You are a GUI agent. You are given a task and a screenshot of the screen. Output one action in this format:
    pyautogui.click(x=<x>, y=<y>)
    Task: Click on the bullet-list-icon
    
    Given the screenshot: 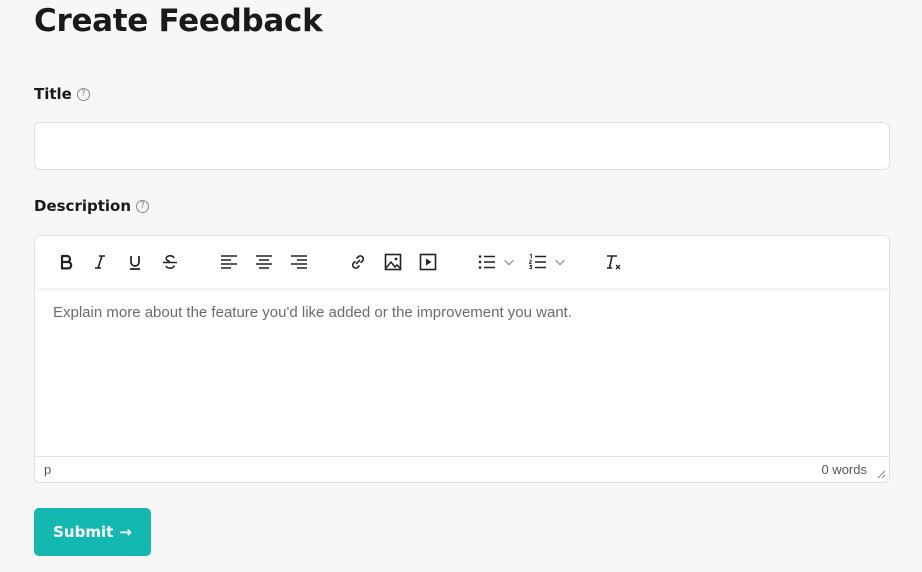 What is the action you would take?
    pyautogui.click(x=487, y=262)
    